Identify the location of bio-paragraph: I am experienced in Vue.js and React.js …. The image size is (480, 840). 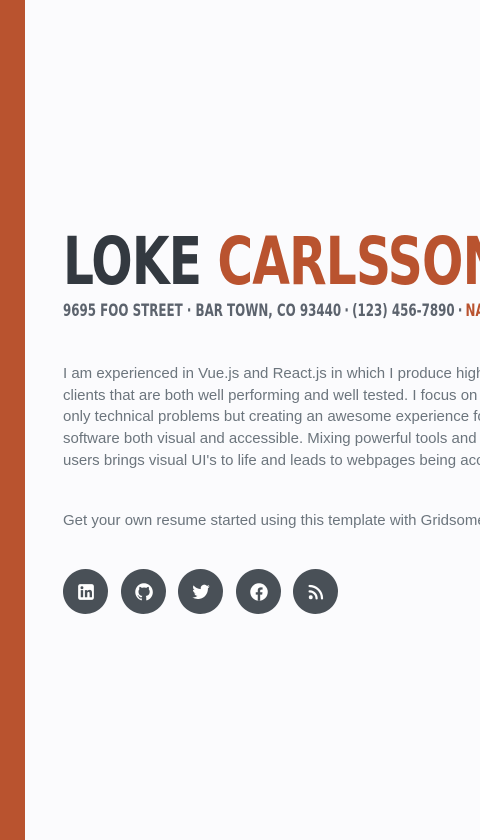
(271, 417).